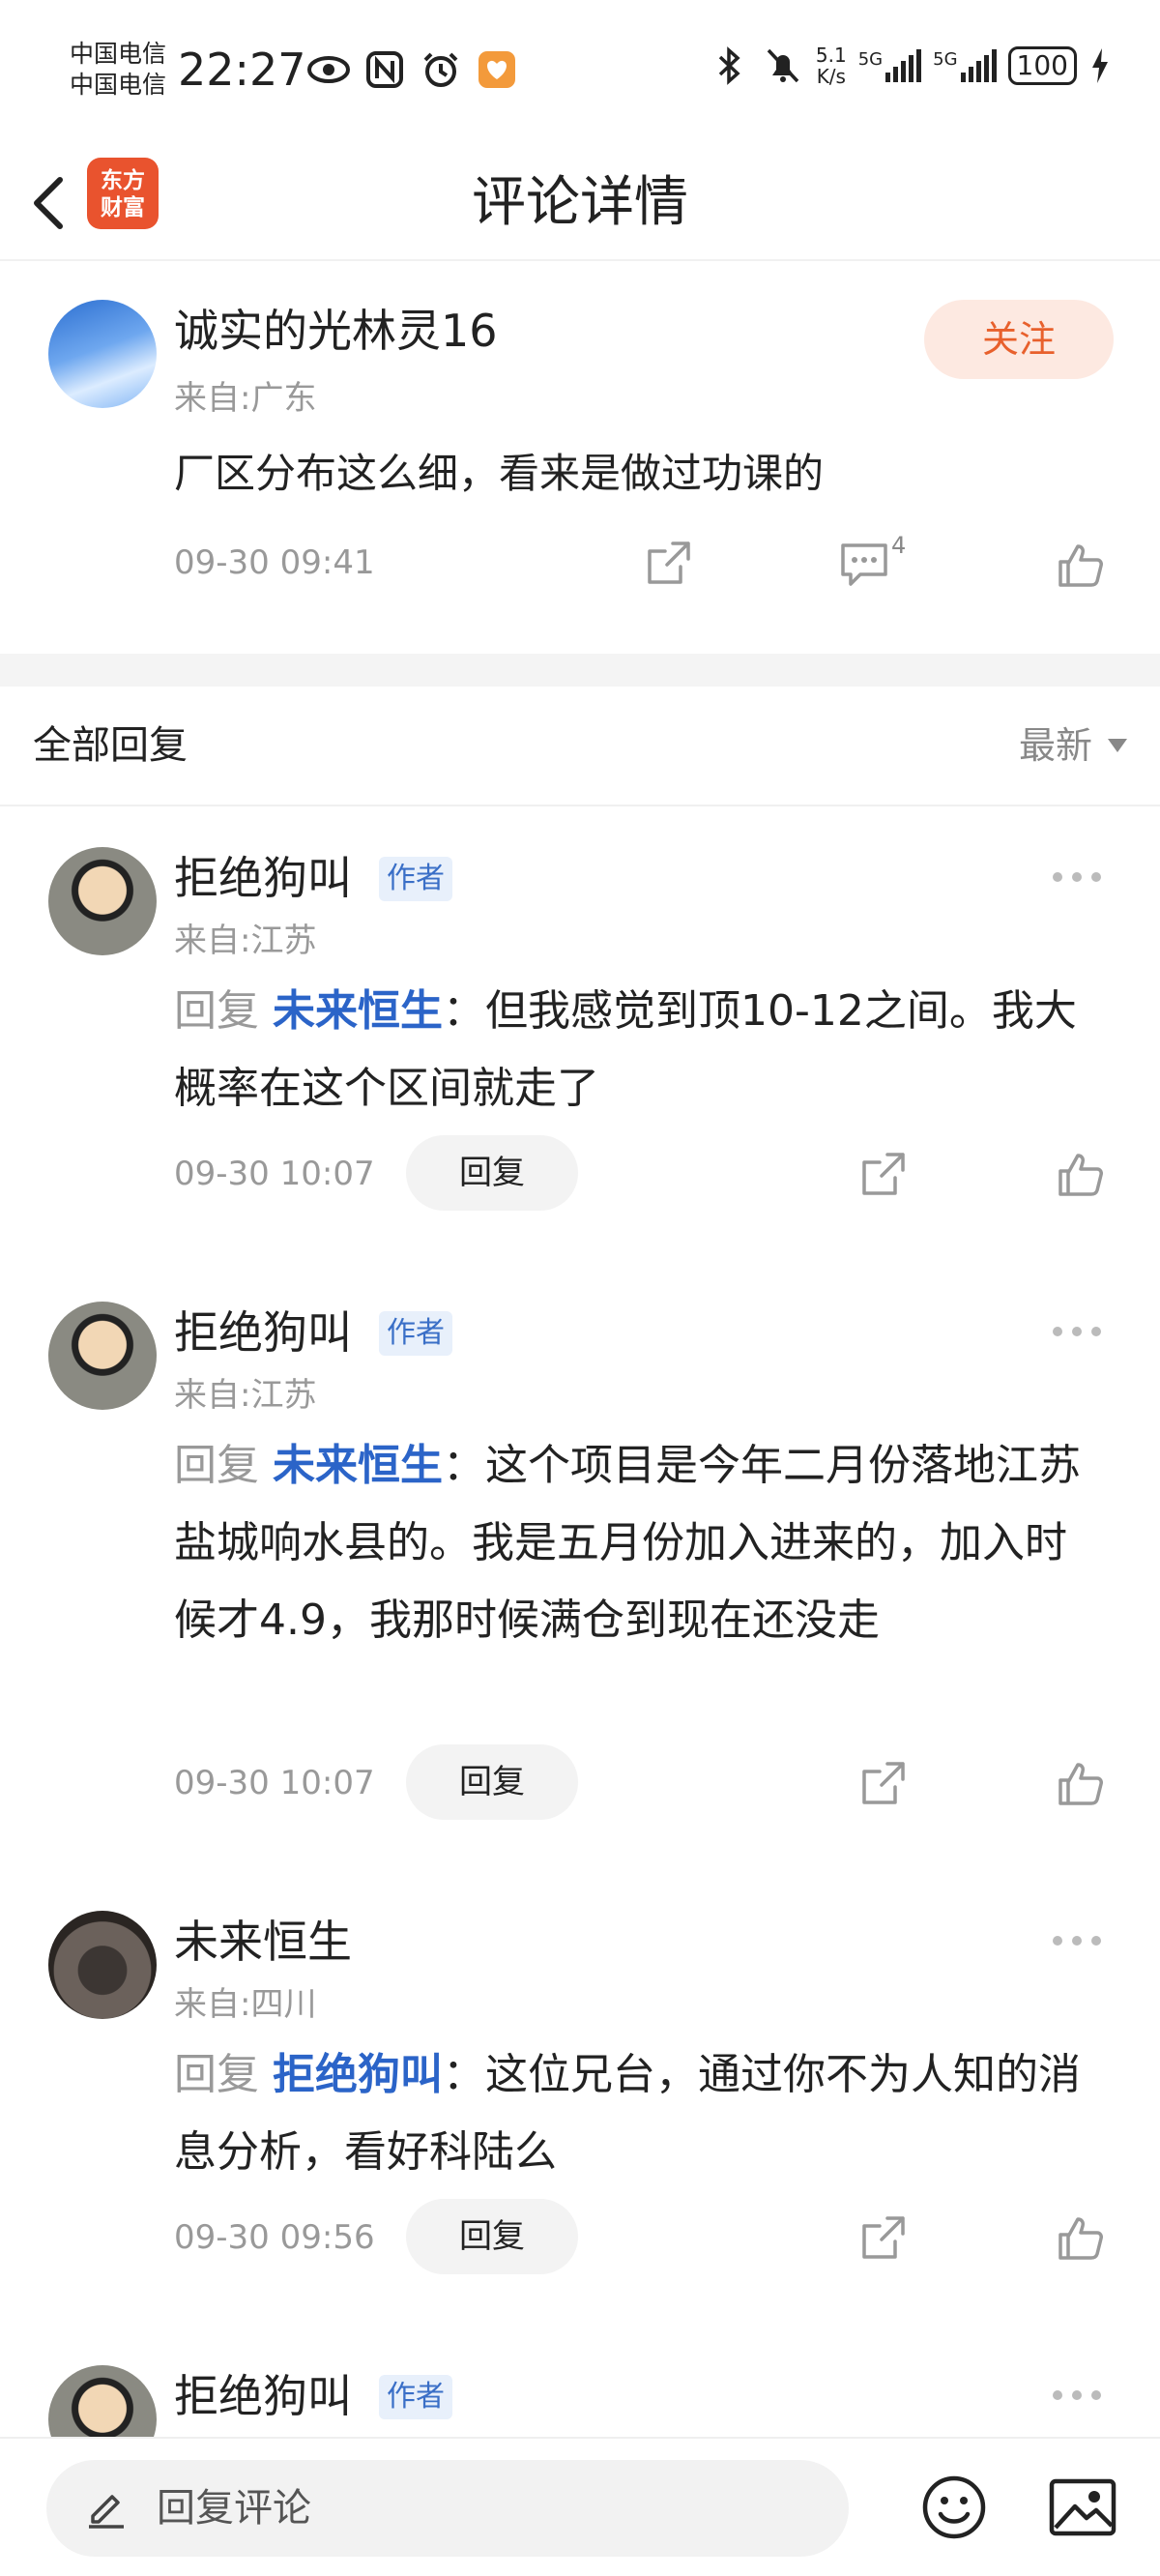  I want to click on comment-time: 09-30 09:41, so click(274, 562).